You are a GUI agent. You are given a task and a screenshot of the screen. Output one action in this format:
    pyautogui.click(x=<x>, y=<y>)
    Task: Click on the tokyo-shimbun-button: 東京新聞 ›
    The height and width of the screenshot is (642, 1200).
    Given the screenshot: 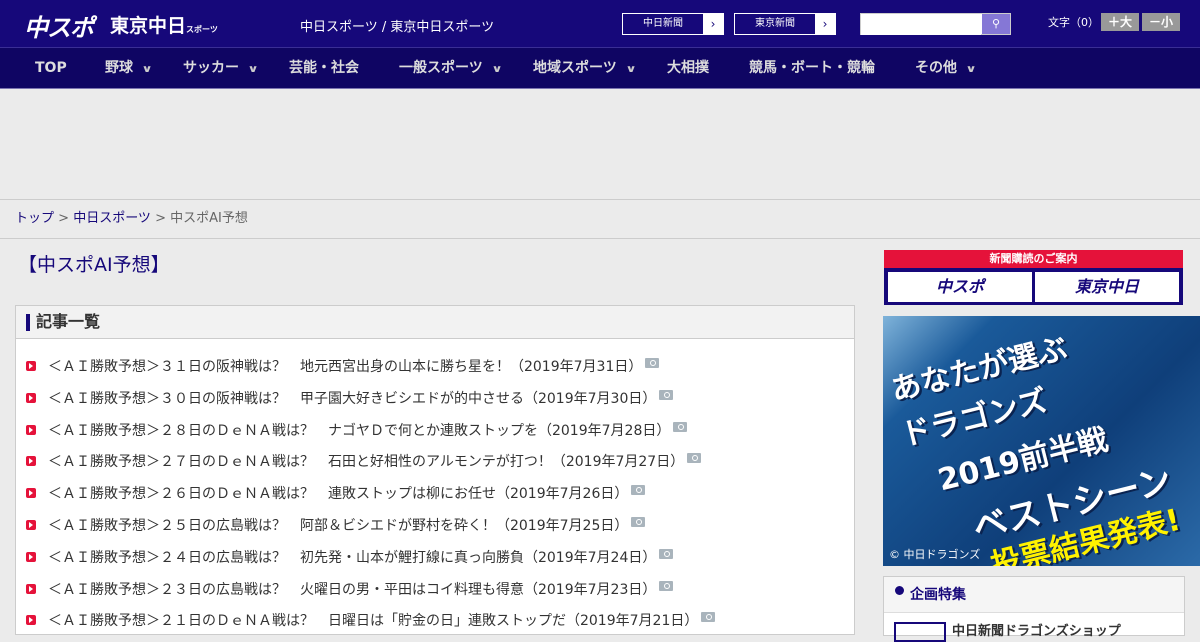 What is the action you would take?
    pyautogui.click(x=785, y=24)
    